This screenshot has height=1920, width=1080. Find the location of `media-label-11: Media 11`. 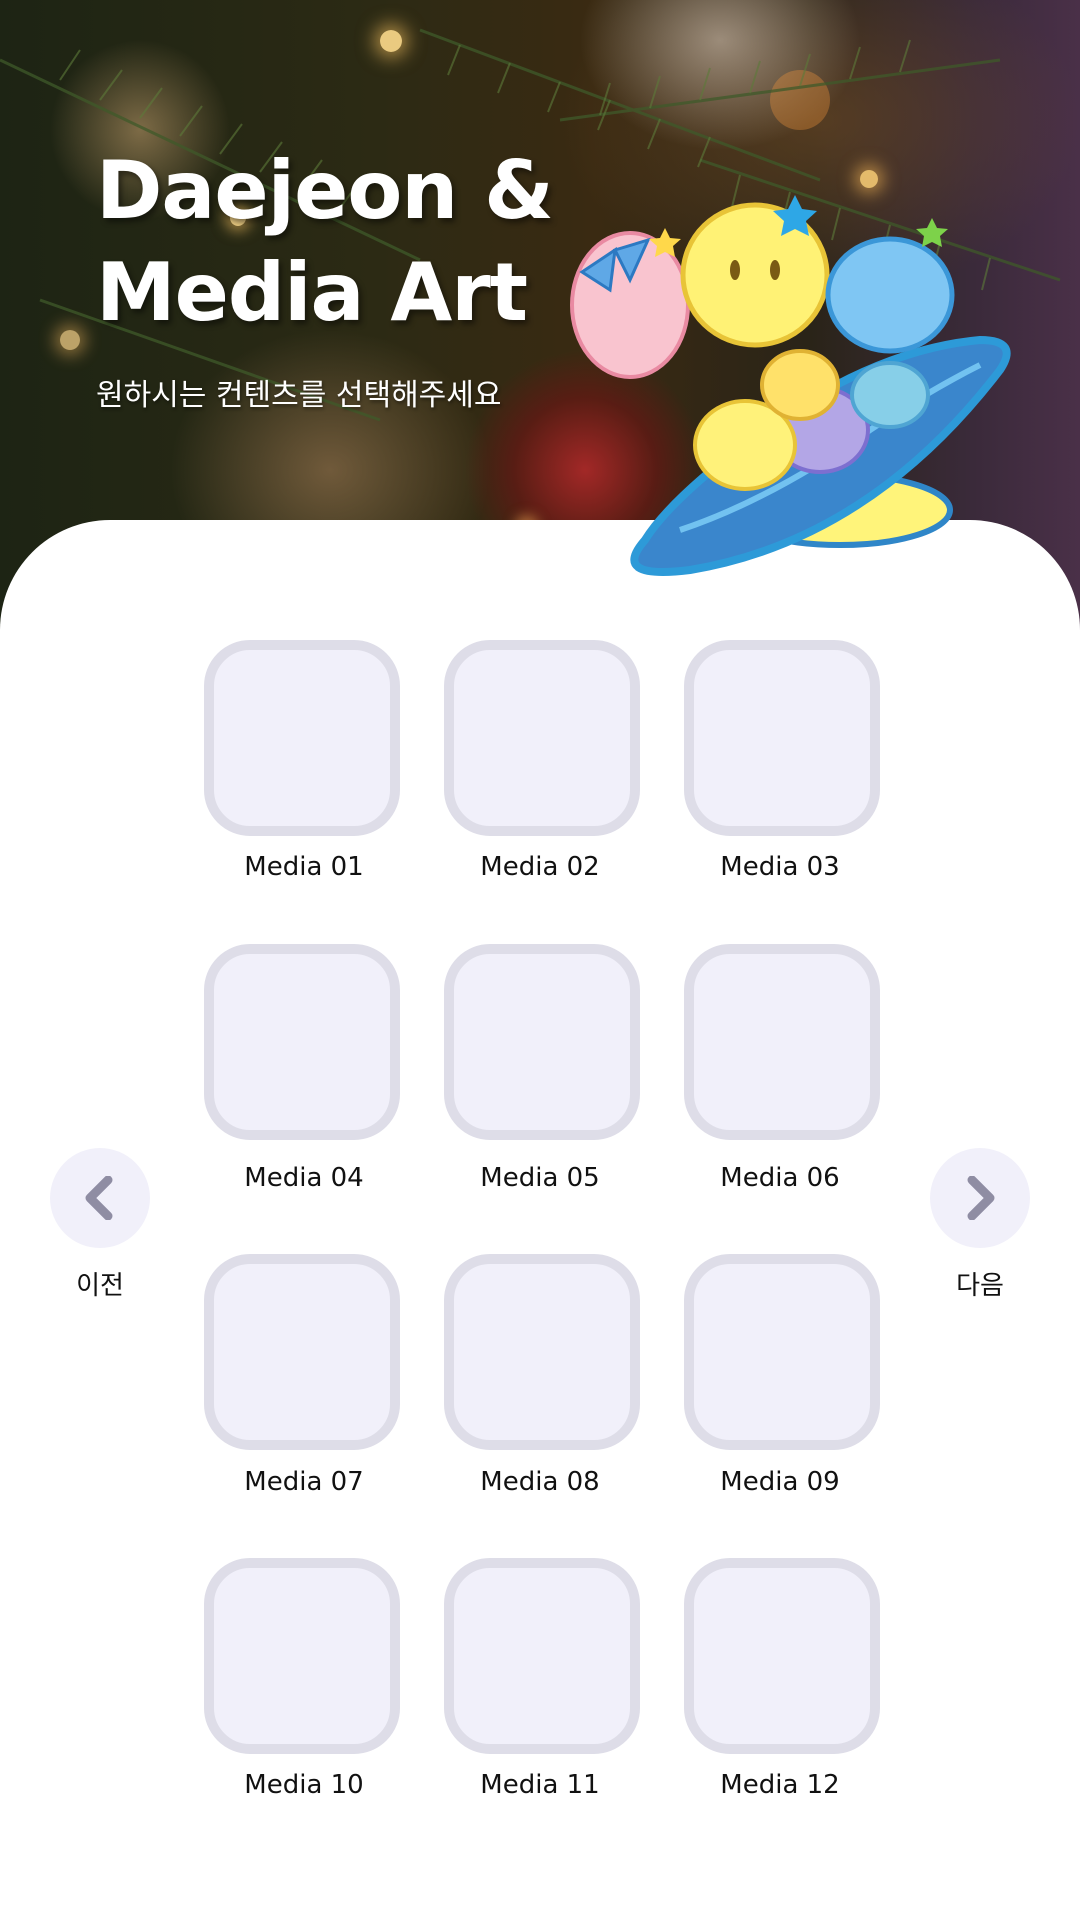

media-label-11: Media 11 is located at coordinates (540, 1785).